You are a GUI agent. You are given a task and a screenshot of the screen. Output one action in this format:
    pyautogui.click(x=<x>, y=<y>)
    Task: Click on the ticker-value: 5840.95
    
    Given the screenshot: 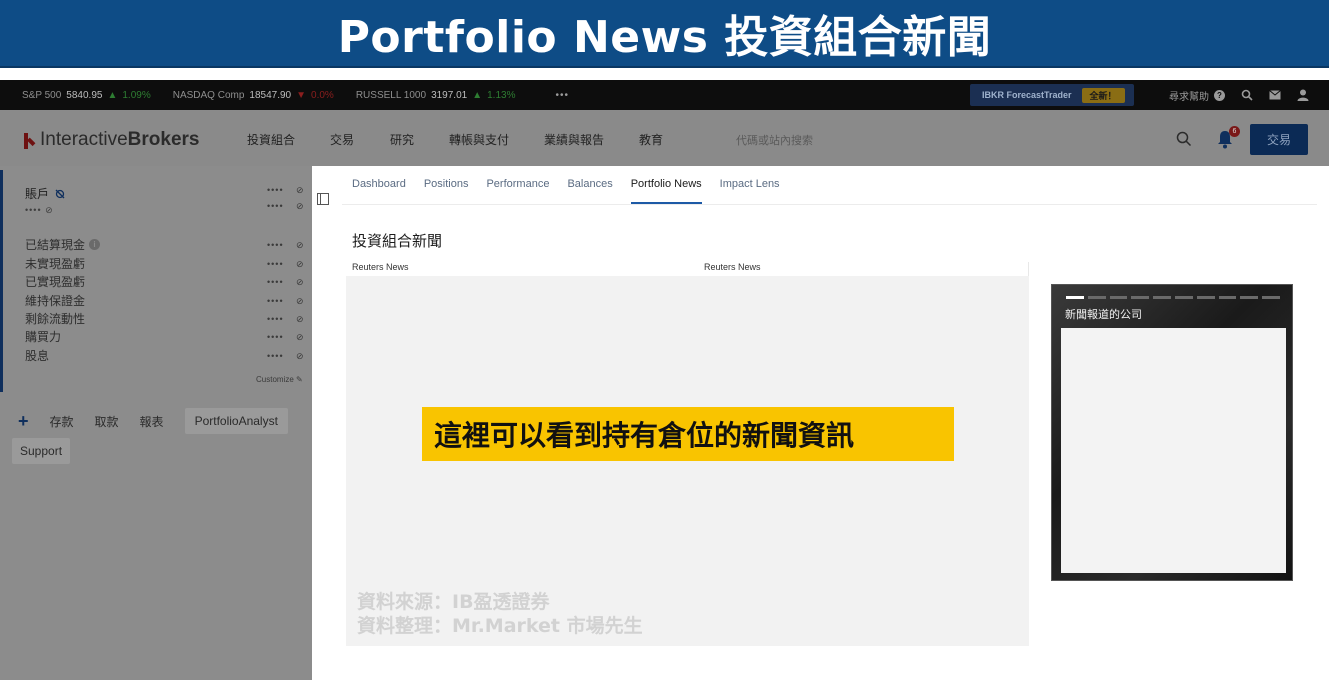 What is the action you would take?
    pyautogui.click(x=84, y=95)
    